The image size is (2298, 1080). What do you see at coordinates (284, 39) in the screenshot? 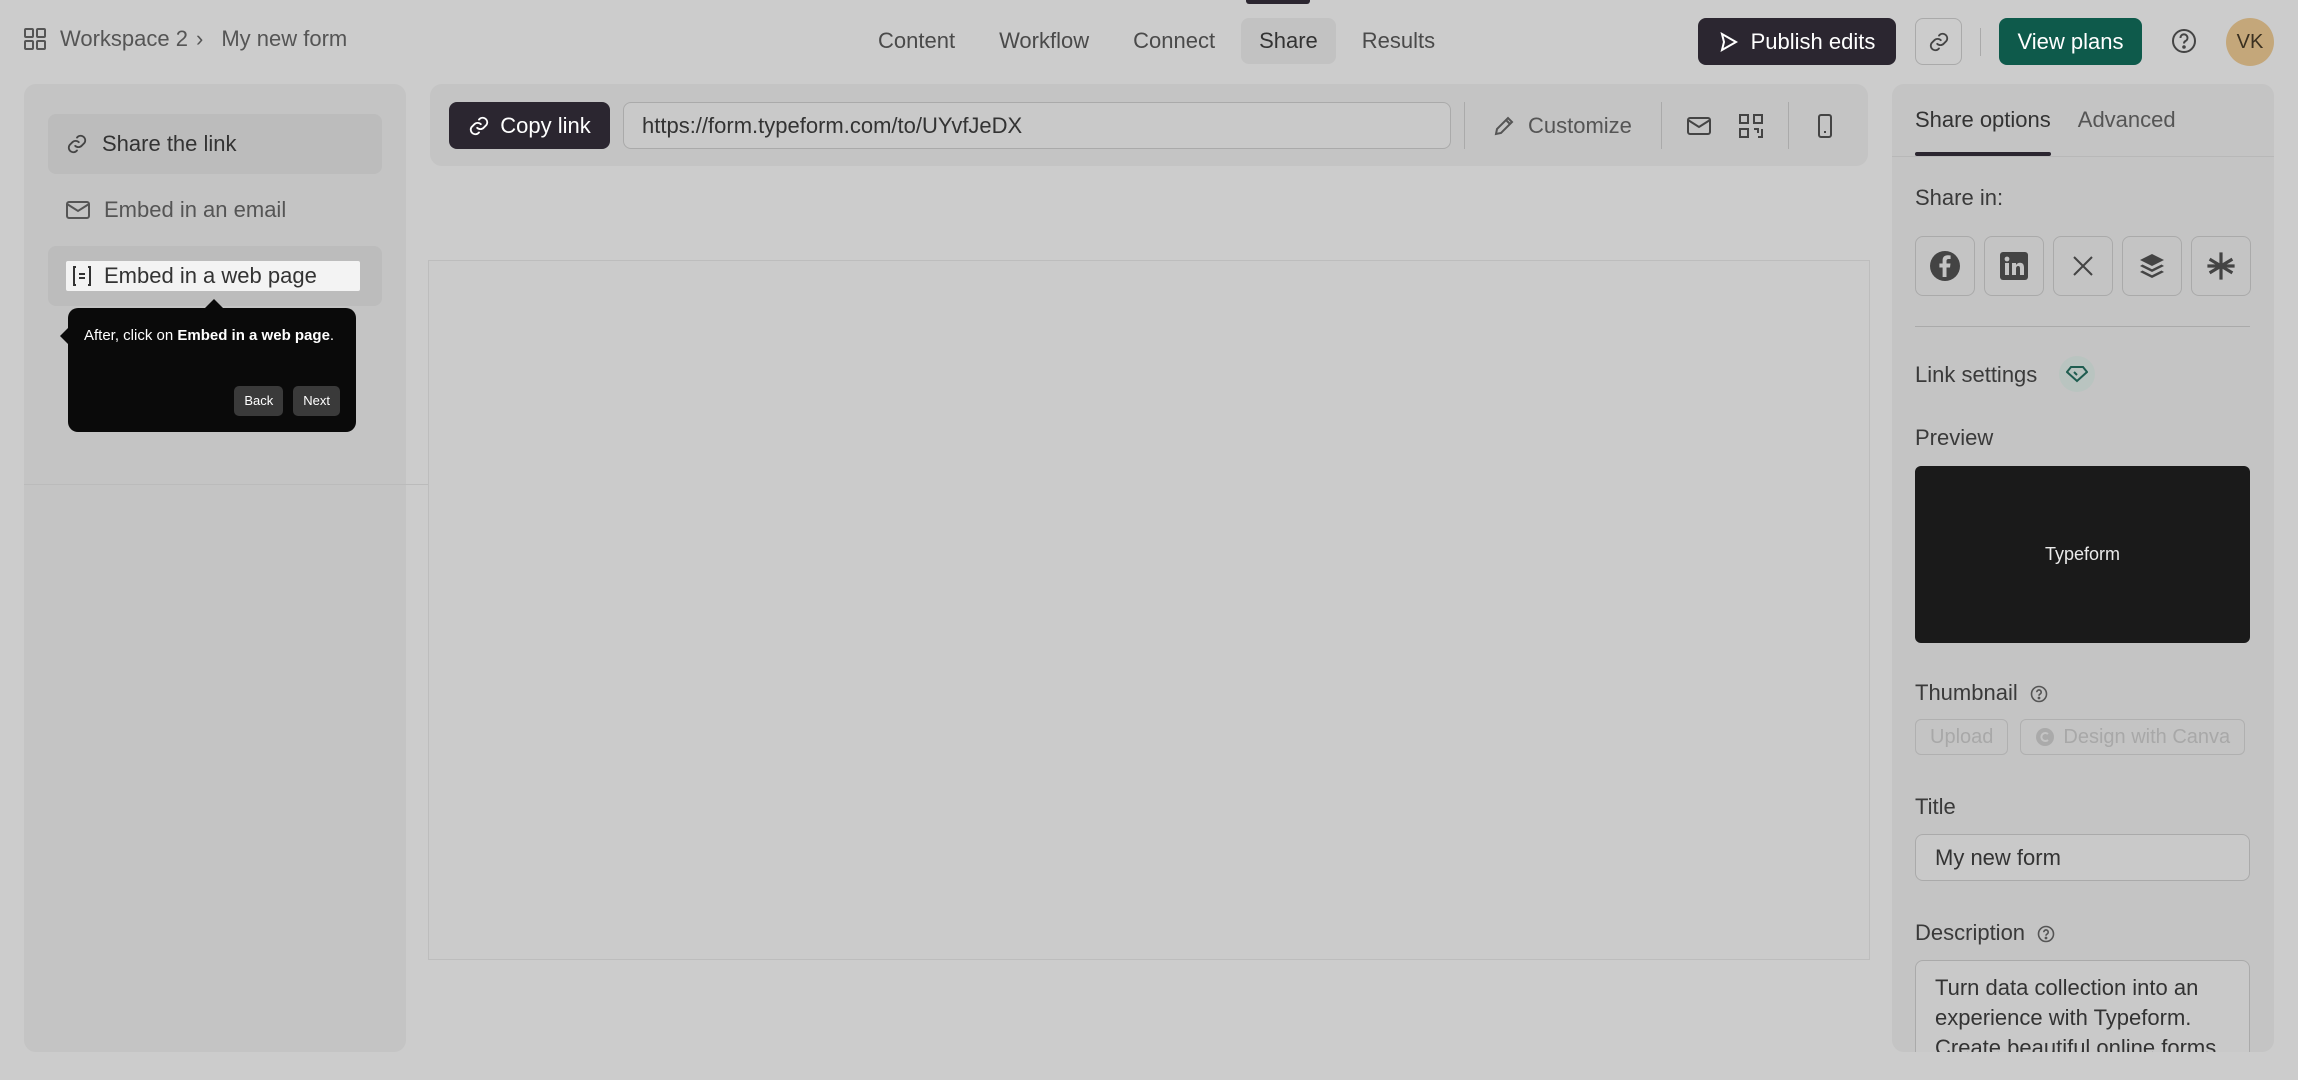
I see `form-name: My new form` at bounding box center [284, 39].